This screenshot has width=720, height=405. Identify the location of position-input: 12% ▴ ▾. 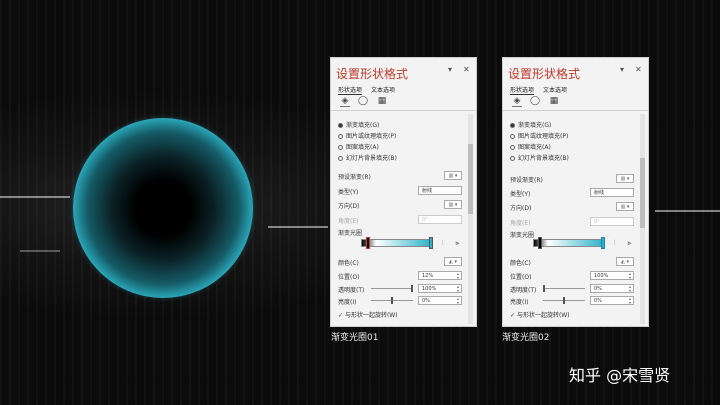
(440, 275).